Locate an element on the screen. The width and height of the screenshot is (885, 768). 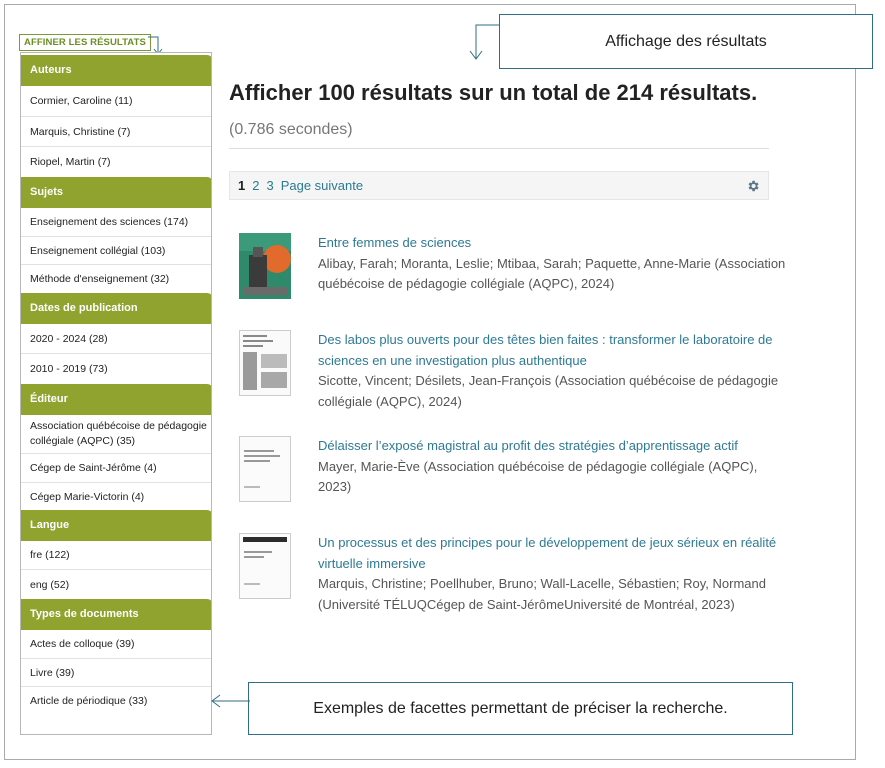
facet-item: eng (52) is located at coordinates (116, 584).